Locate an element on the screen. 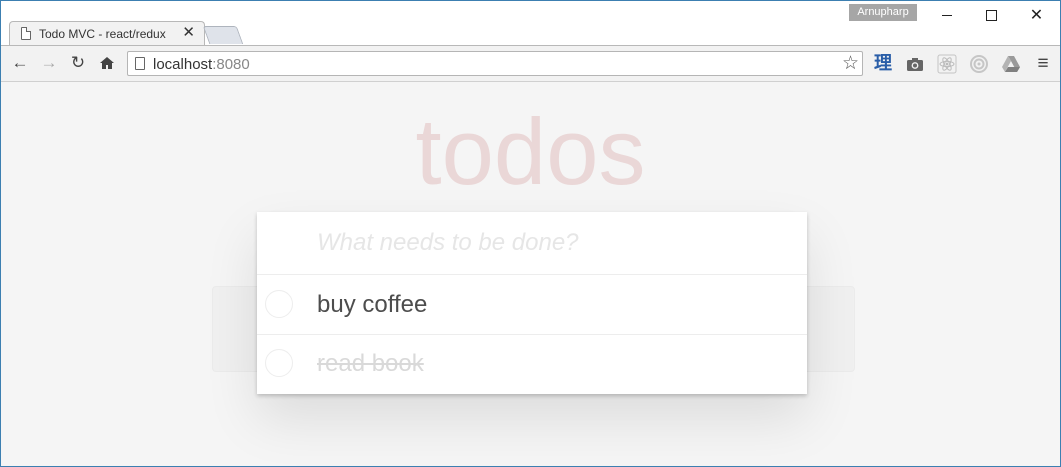  camera-icon-svg is located at coordinates (915, 64).